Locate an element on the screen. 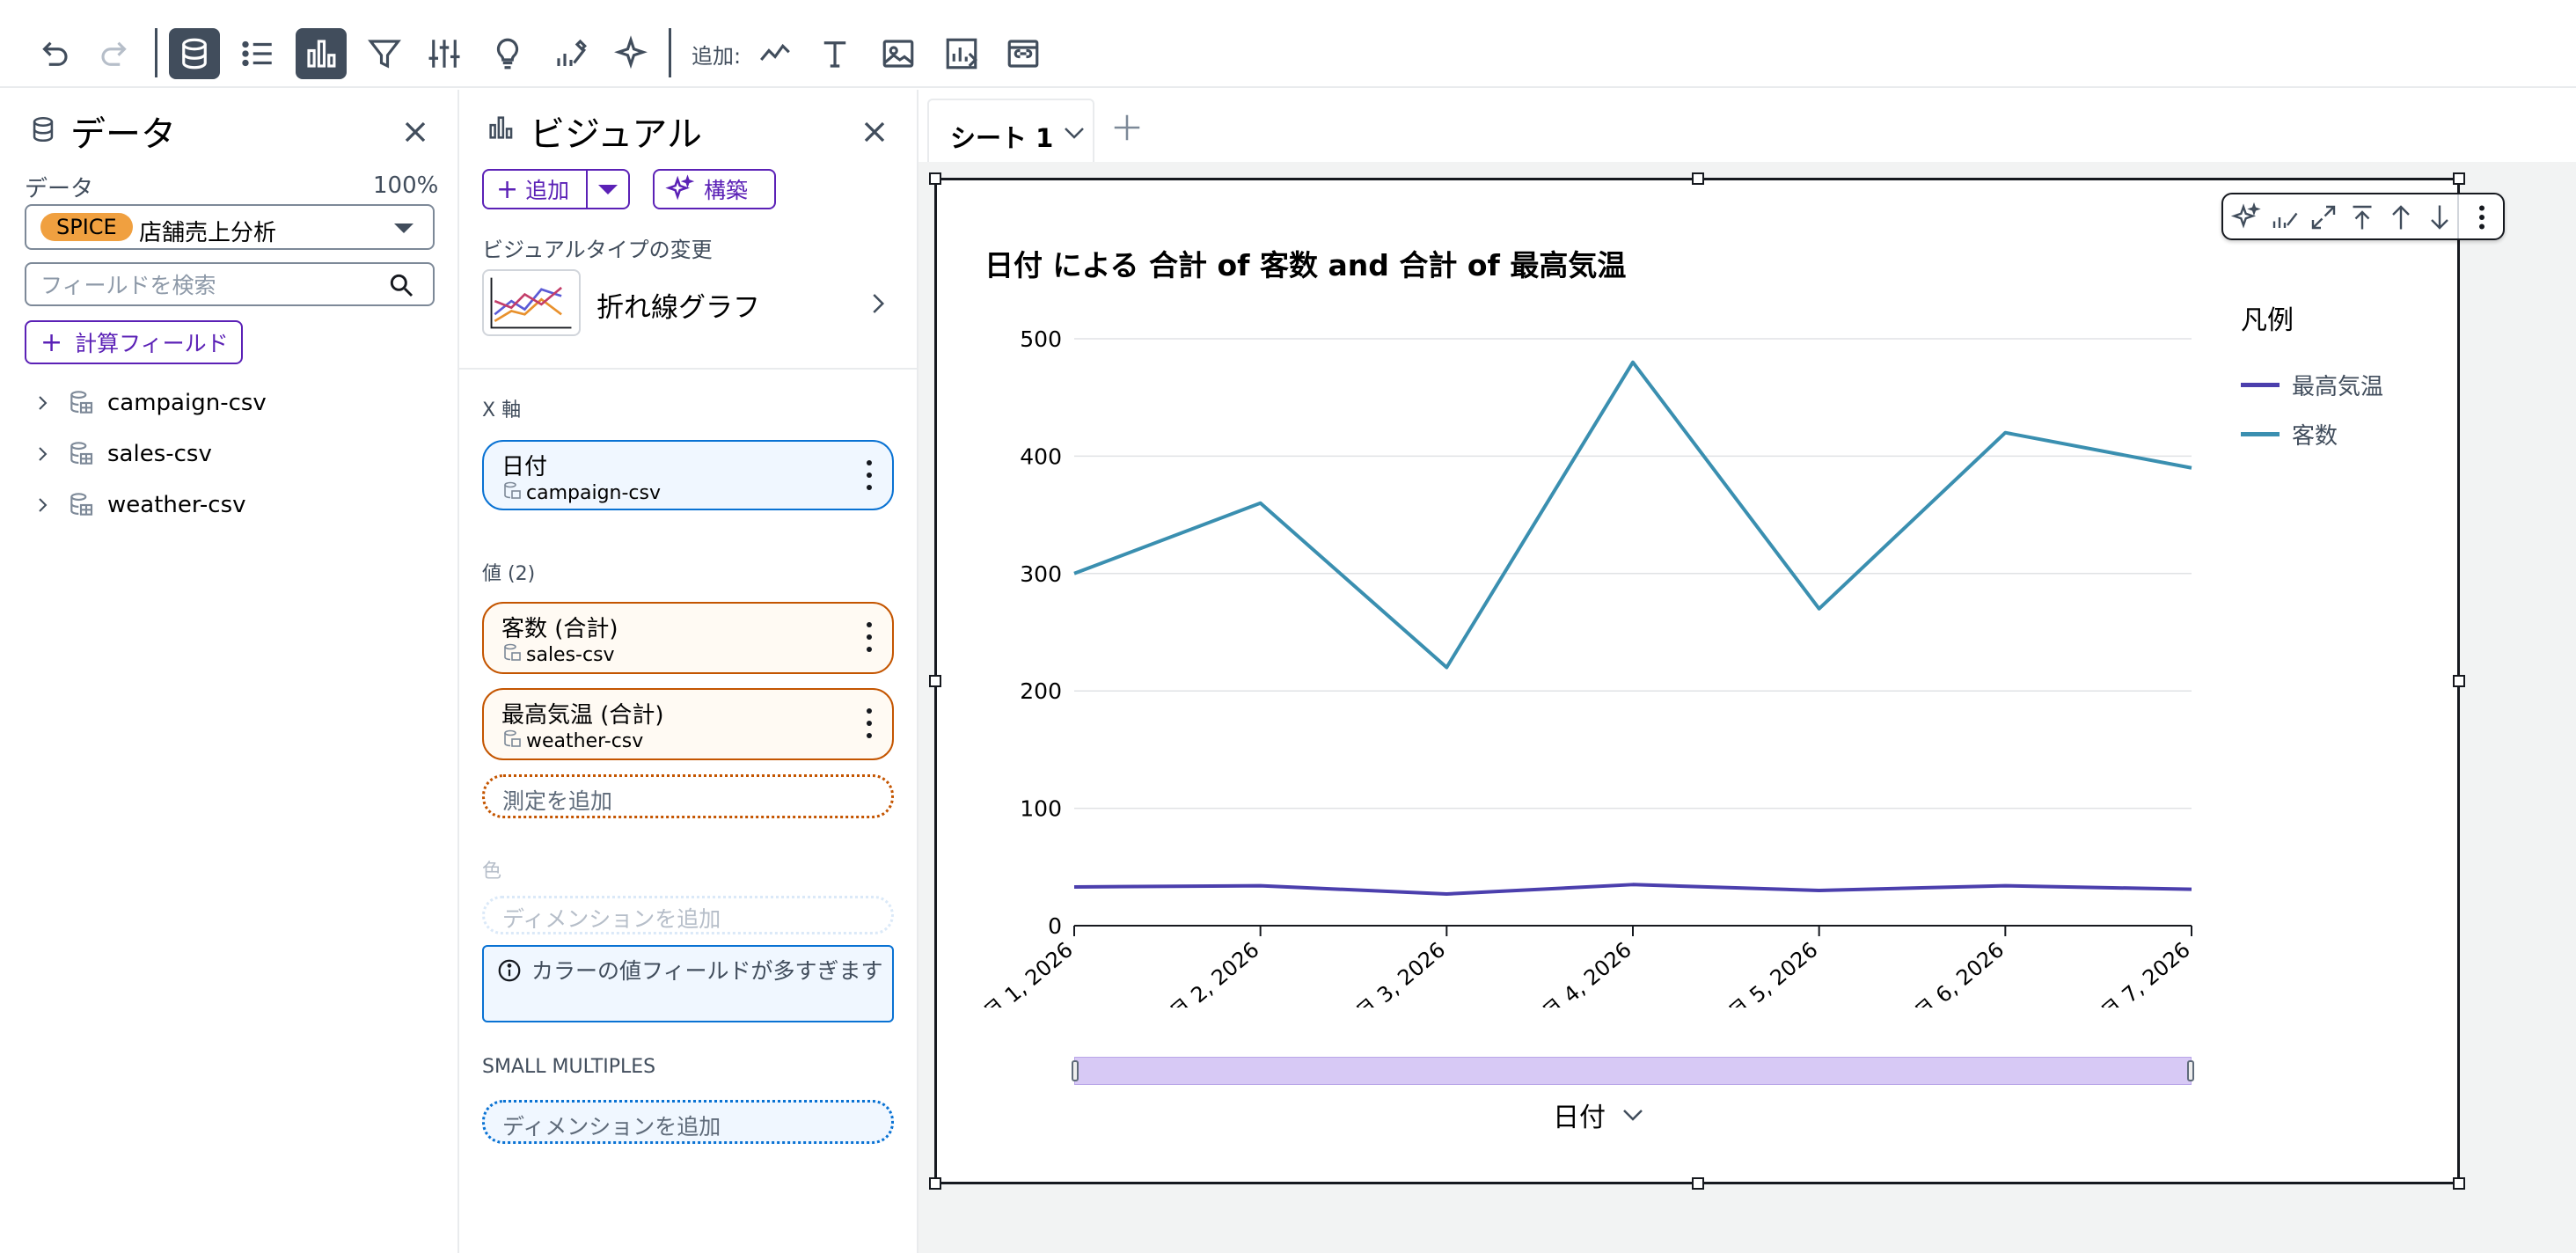 The image size is (2576, 1253). field-name: 日付 is located at coordinates (524, 467).